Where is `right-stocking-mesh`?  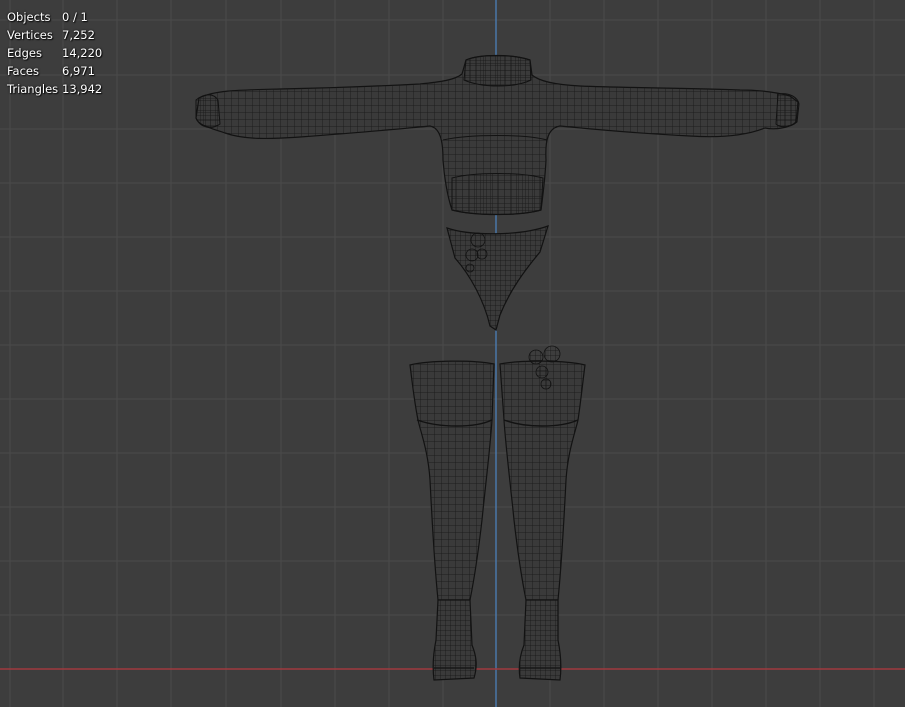
right-stocking-mesh is located at coordinates (542, 473).